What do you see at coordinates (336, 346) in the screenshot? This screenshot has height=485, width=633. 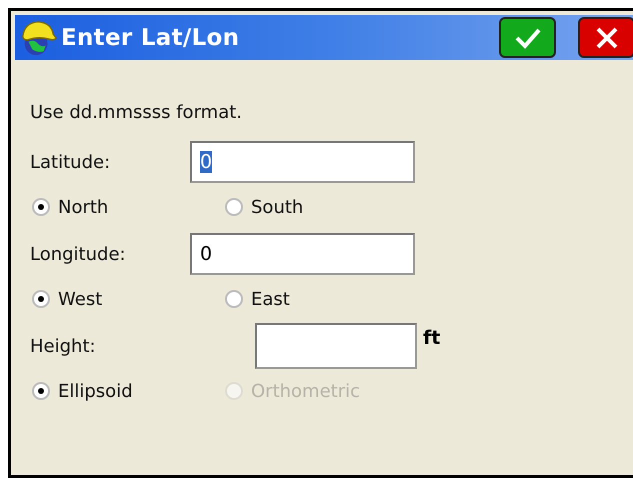 I see `input-field` at bounding box center [336, 346].